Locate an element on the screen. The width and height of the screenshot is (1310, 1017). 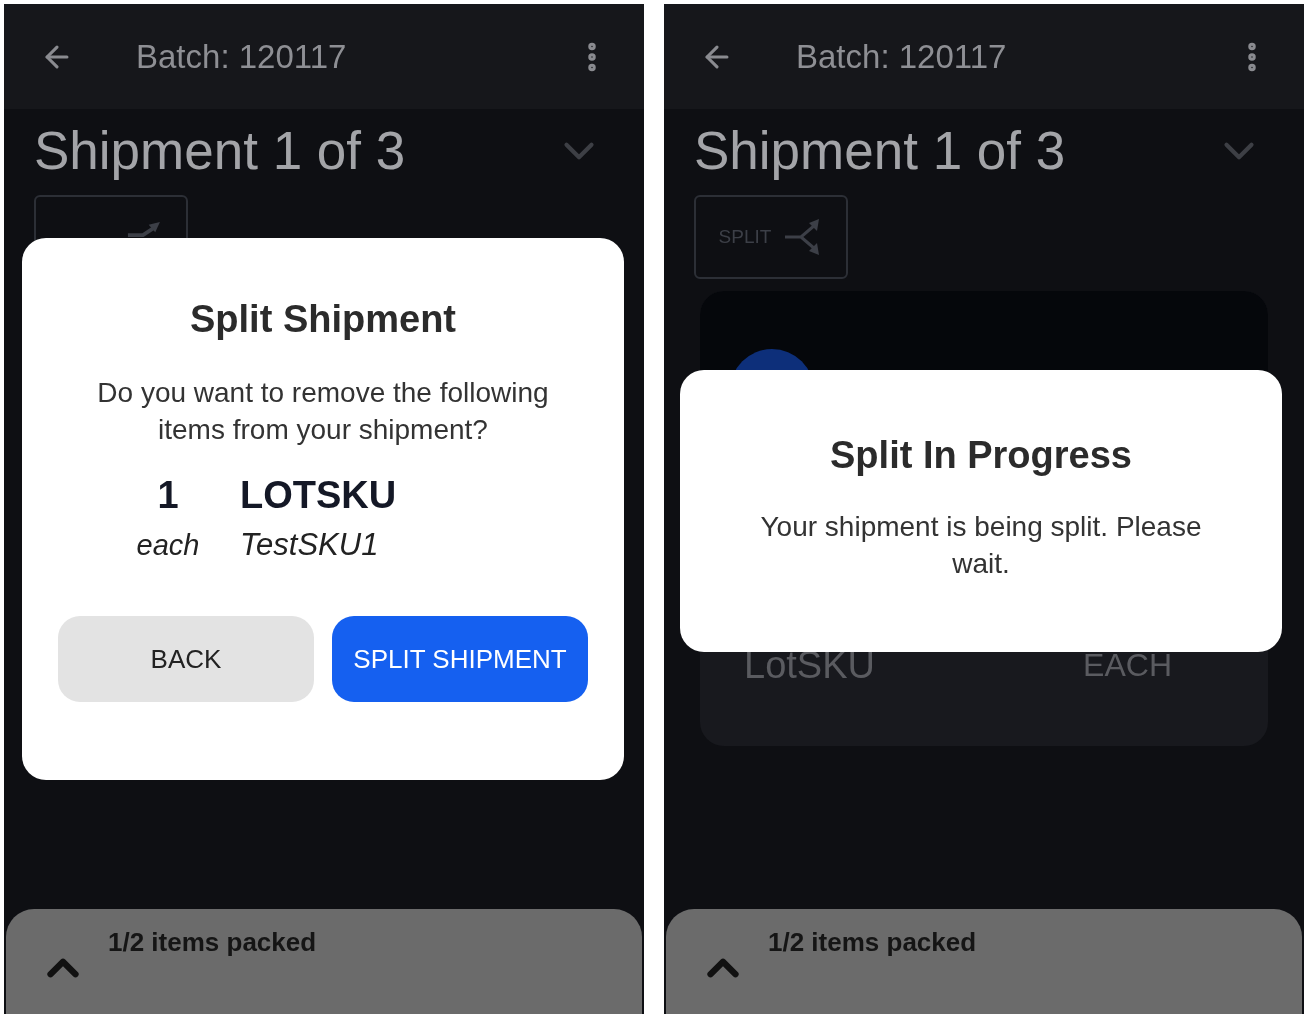
back-button: BACK is located at coordinates (186, 659).